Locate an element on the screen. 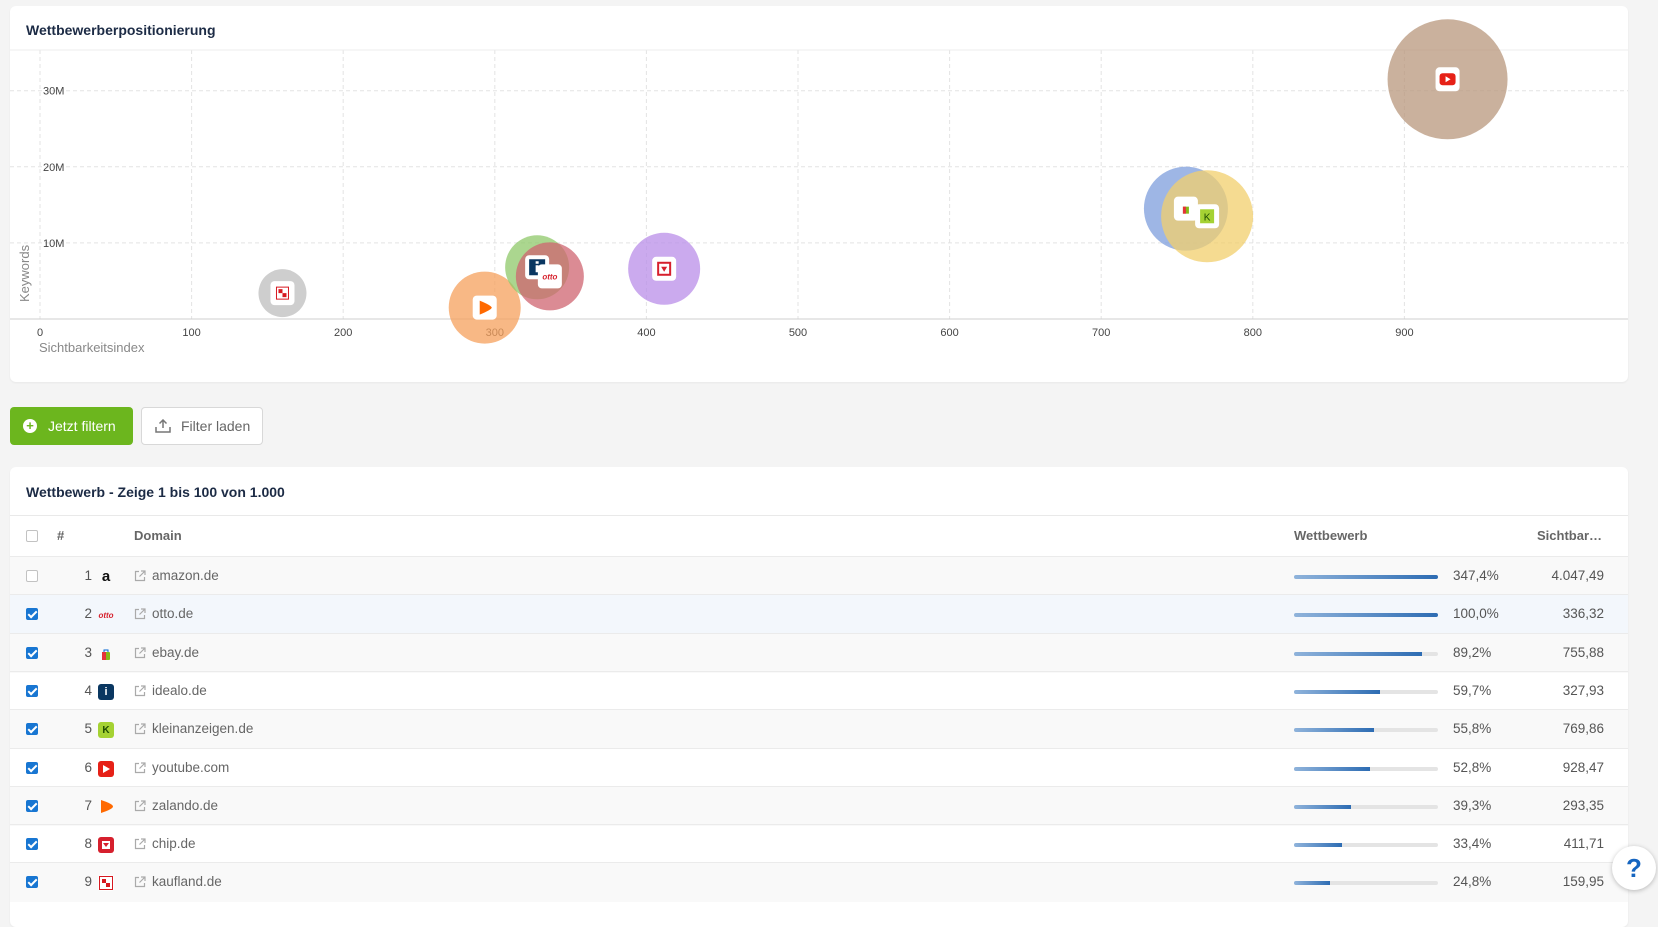  row-domain-link: idealo.de is located at coordinates (179, 690).